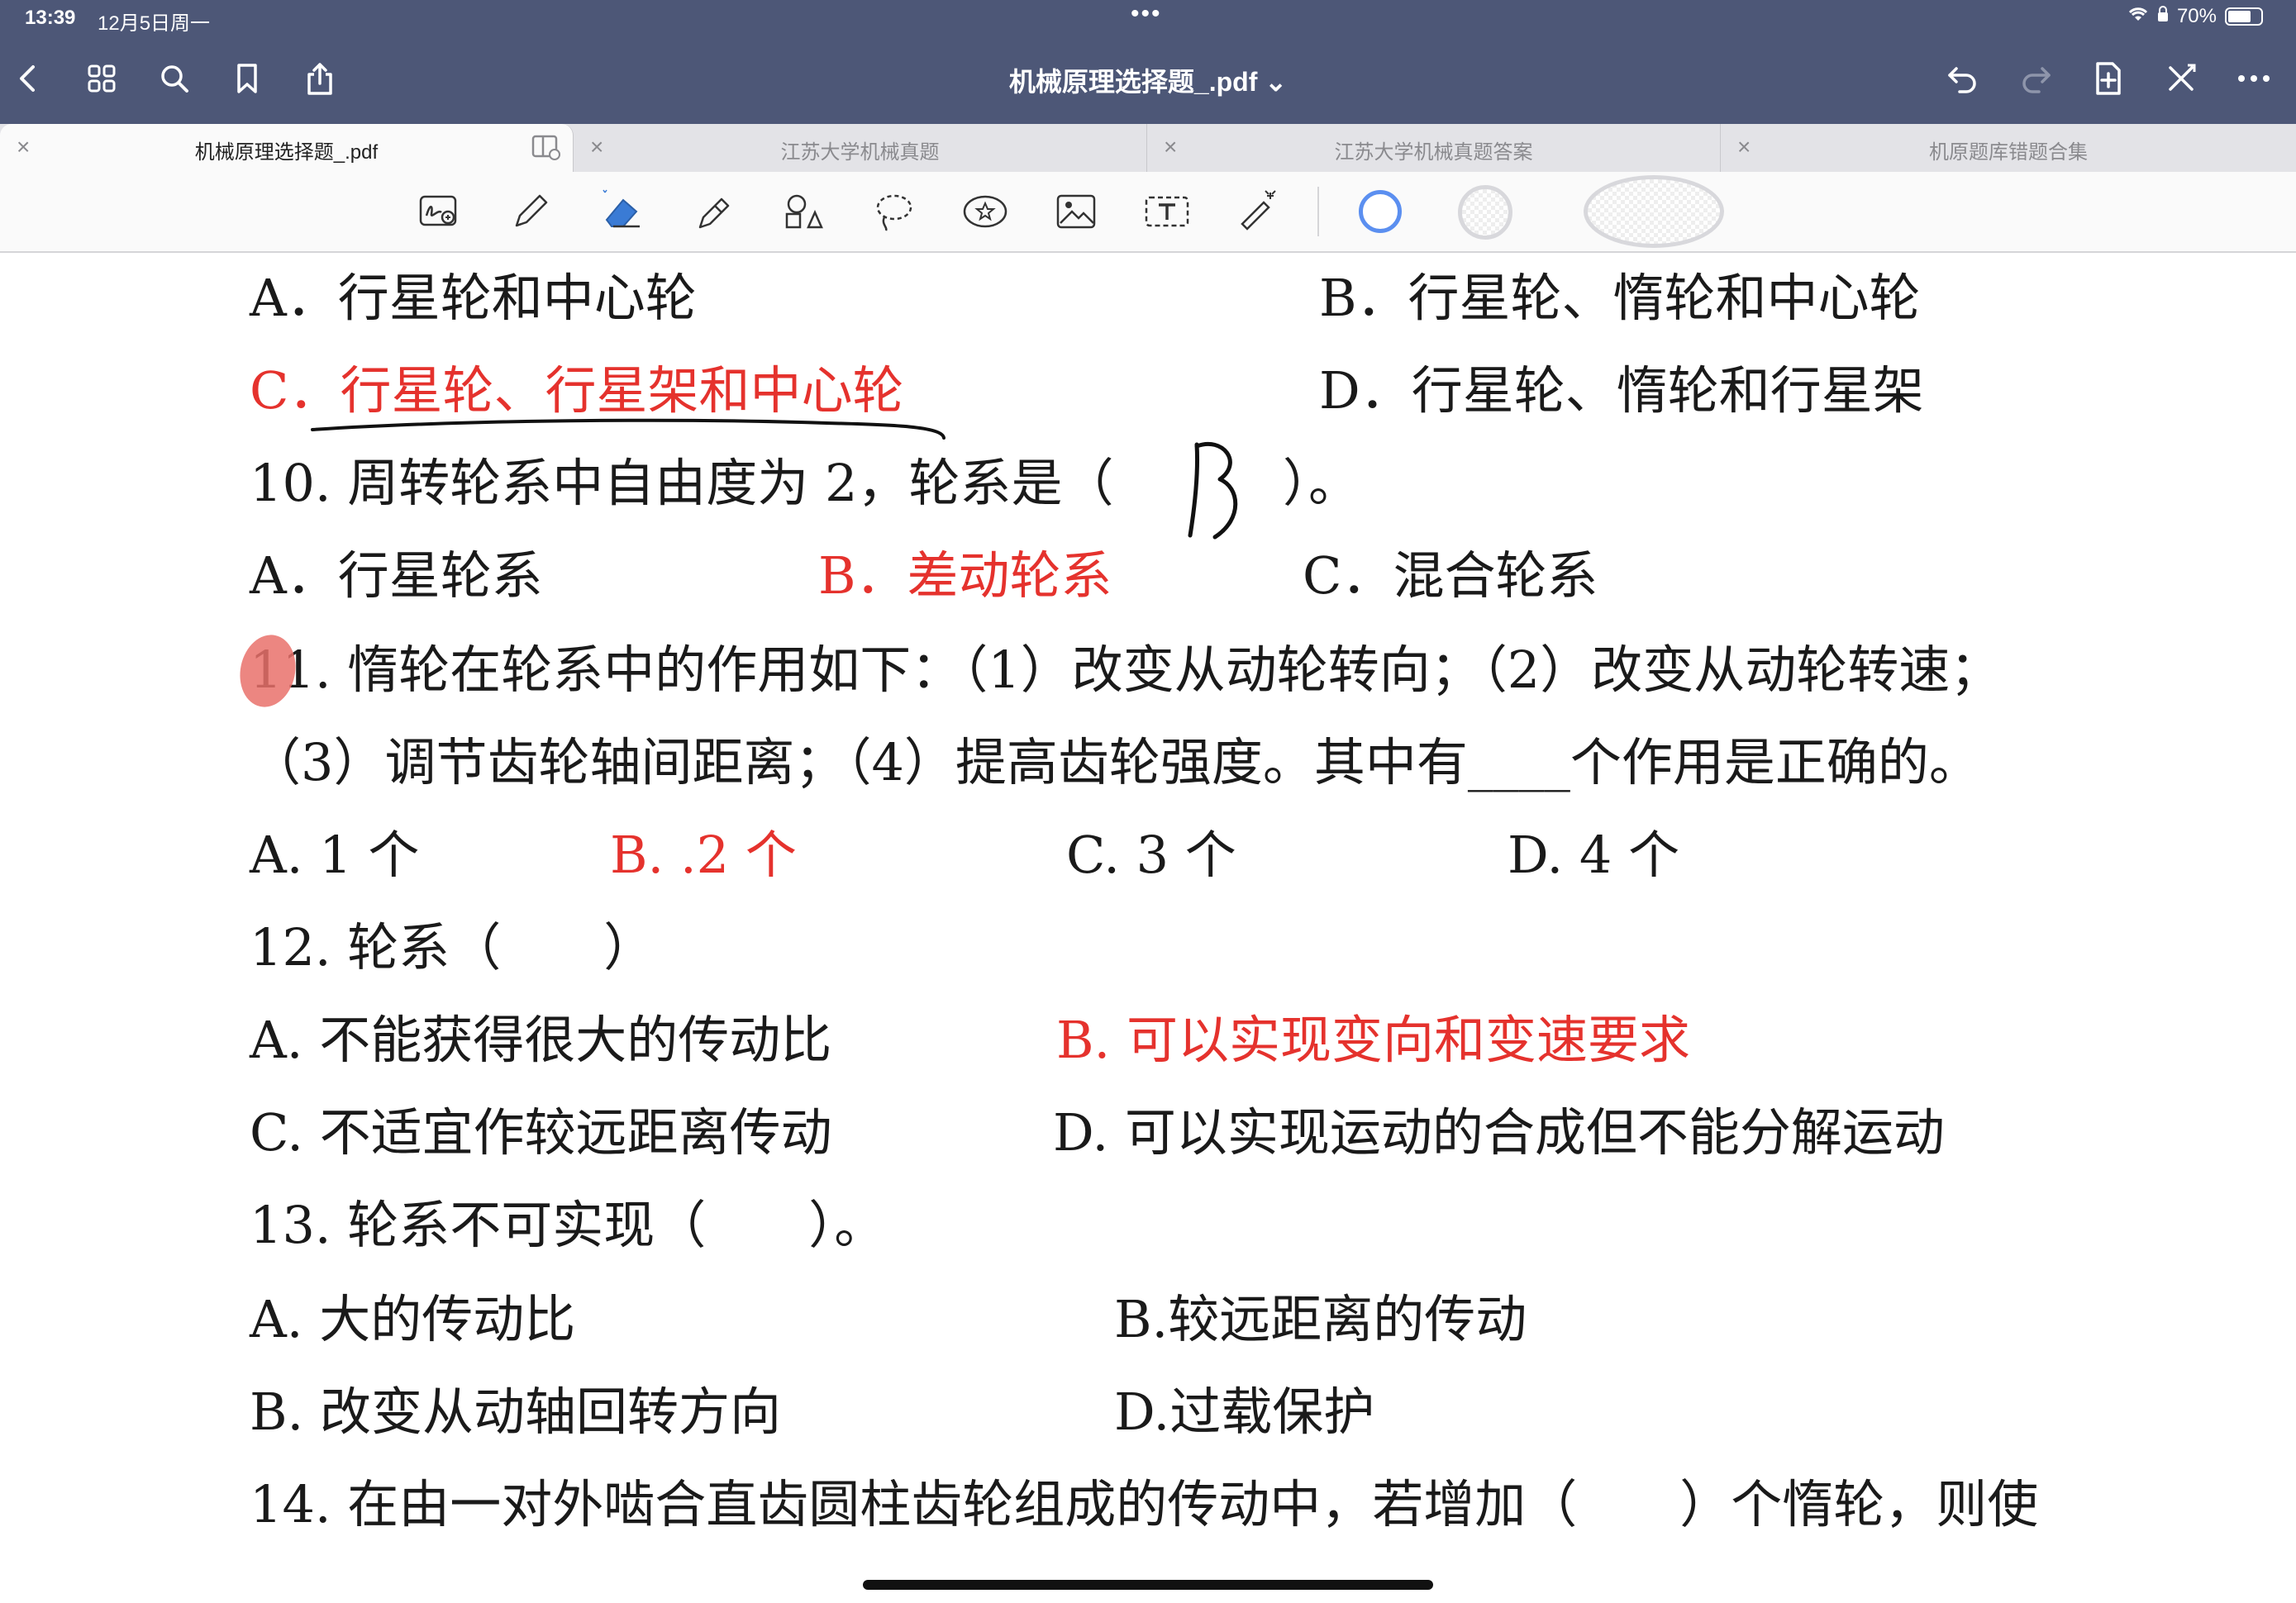 The height and width of the screenshot is (1603, 2296). What do you see at coordinates (1148, 1585) in the screenshot?
I see `home-indicator` at bounding box center [1148, 1585].